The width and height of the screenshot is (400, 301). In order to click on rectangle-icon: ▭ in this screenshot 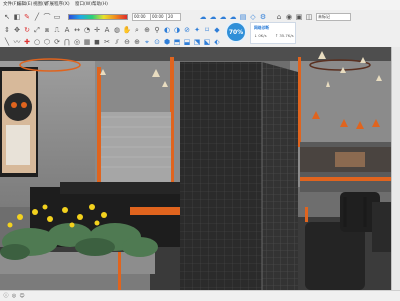, I will do `click(57, 17)`.